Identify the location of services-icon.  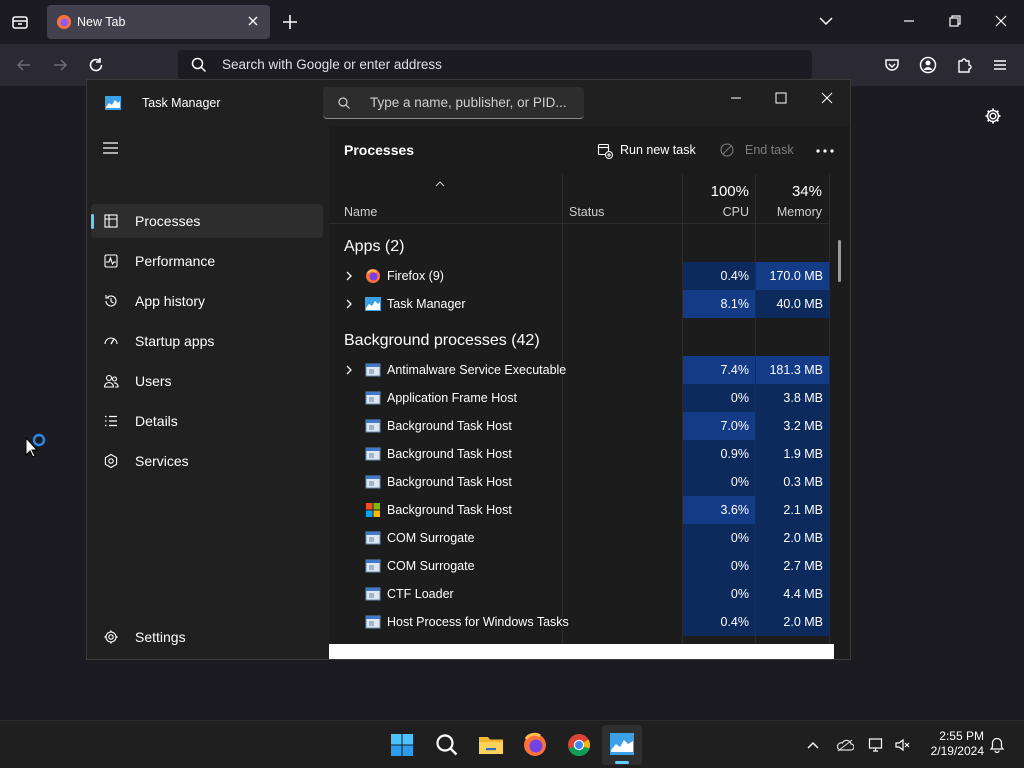
(111, 461).